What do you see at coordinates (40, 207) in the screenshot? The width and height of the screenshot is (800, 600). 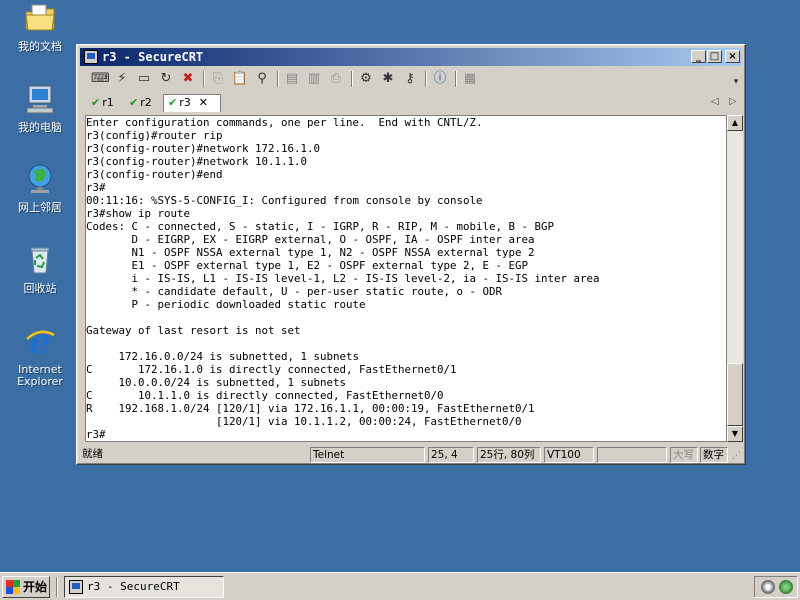 I see `desktop-icon-label: 网上邻居` at bounding box center [40, 207].